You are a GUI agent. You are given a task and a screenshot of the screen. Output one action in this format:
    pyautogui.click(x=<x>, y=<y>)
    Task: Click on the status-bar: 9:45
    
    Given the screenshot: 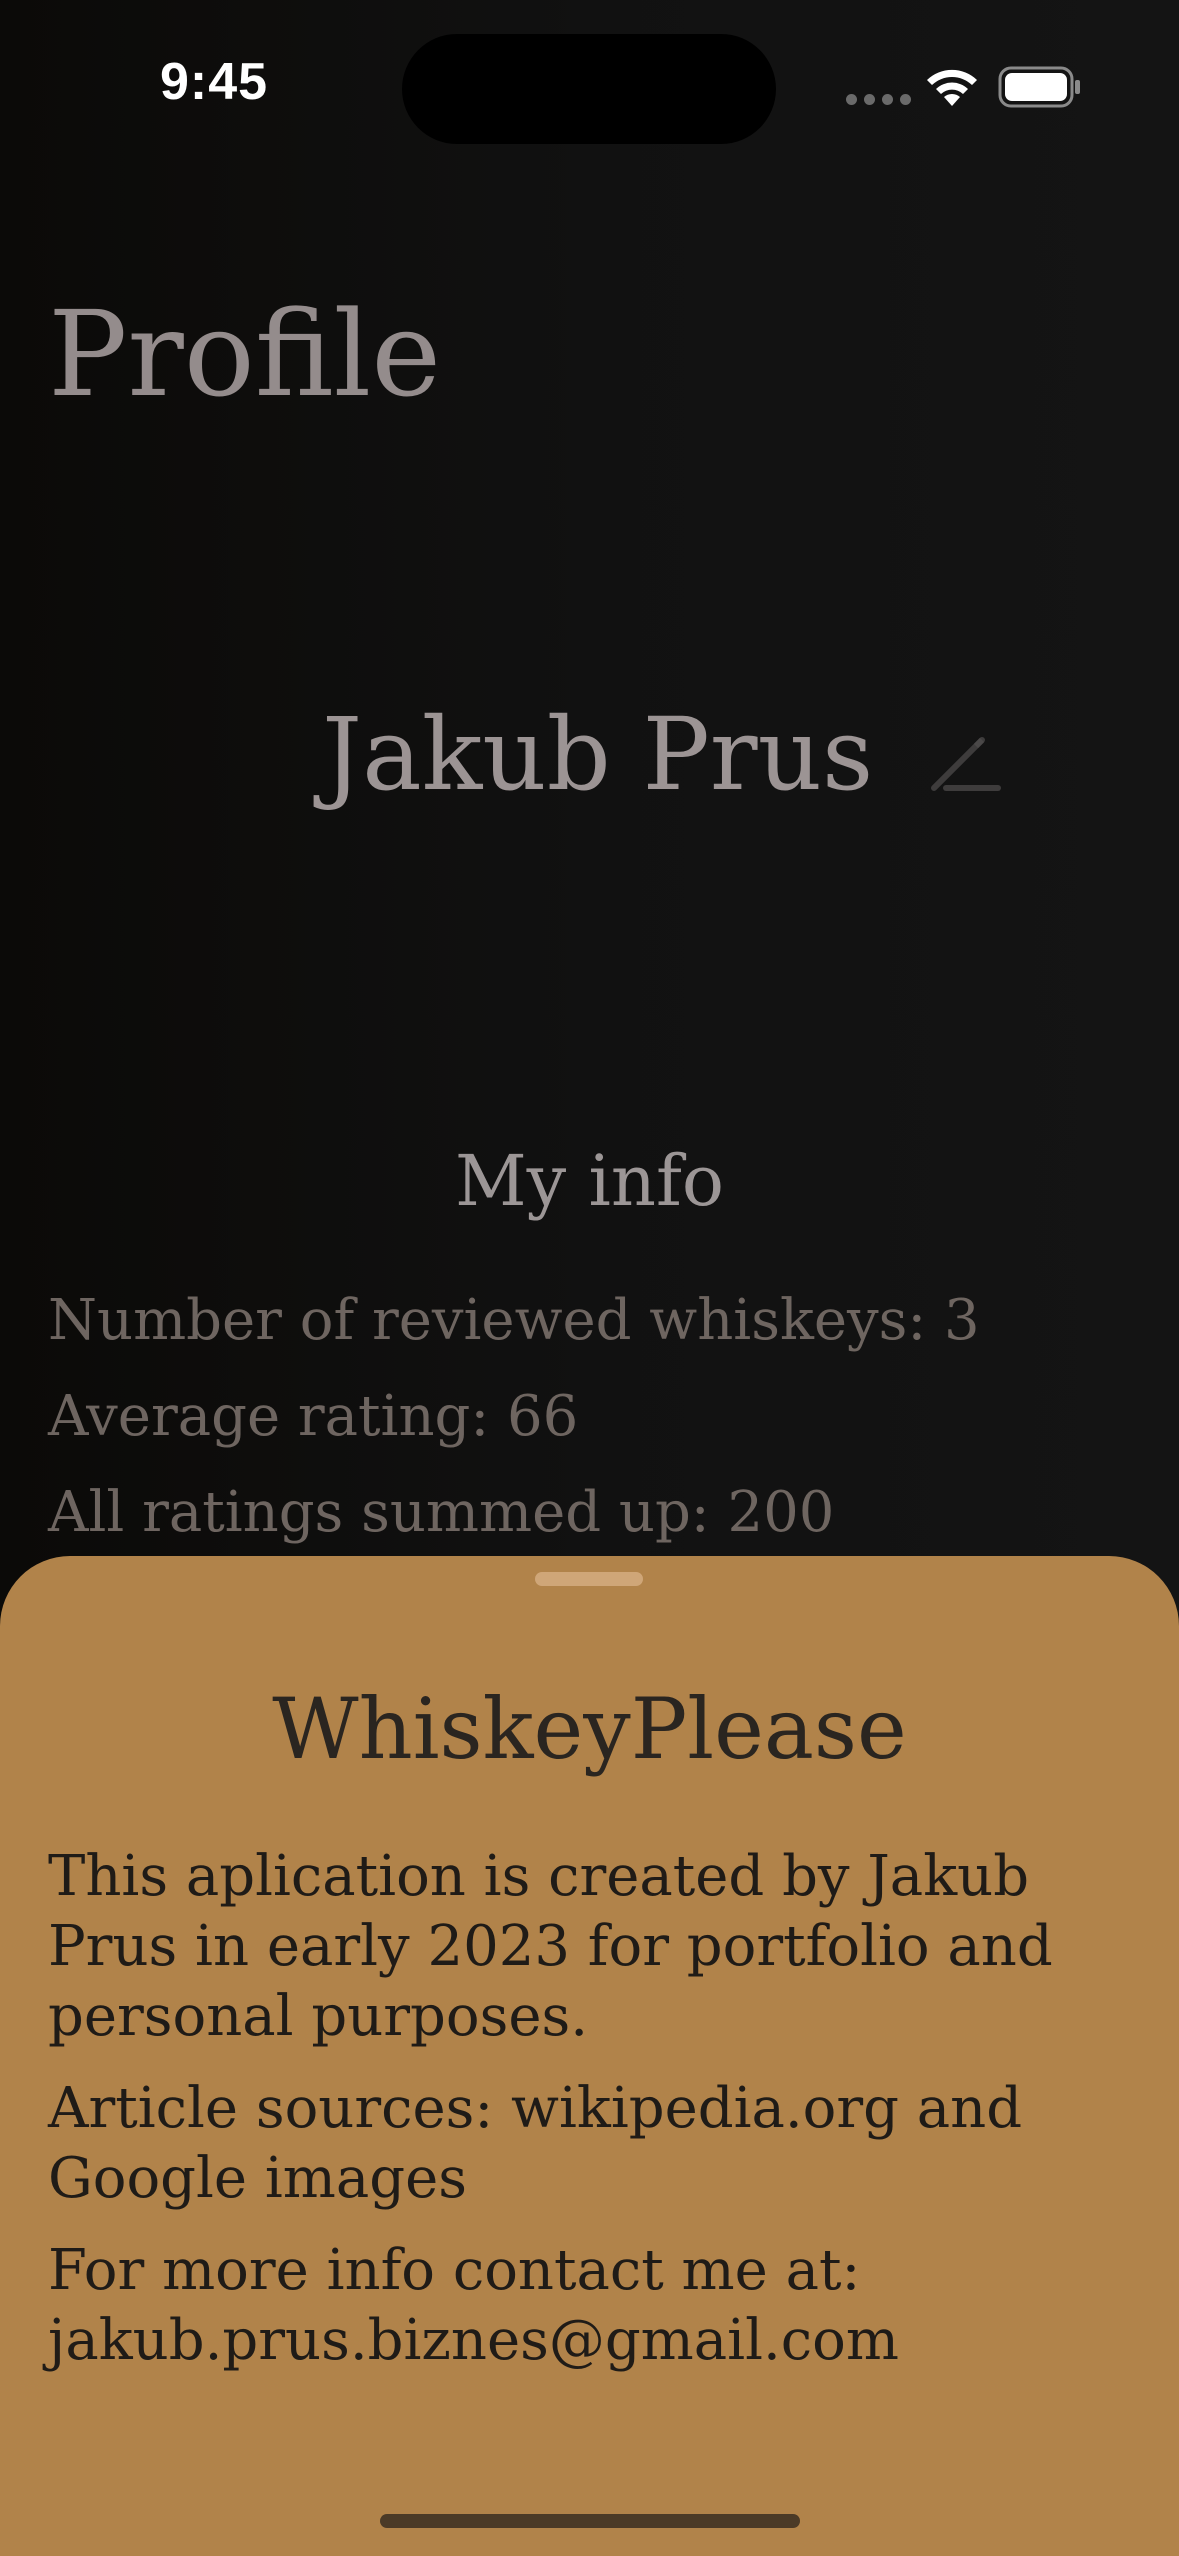 What is the action you would take?
    pyautogui.click(x=589, y=85)
    